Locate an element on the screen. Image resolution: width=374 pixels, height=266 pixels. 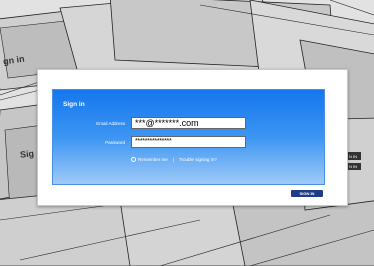
sign-in-button: SIGN IN is located at coordinates (307, 193).